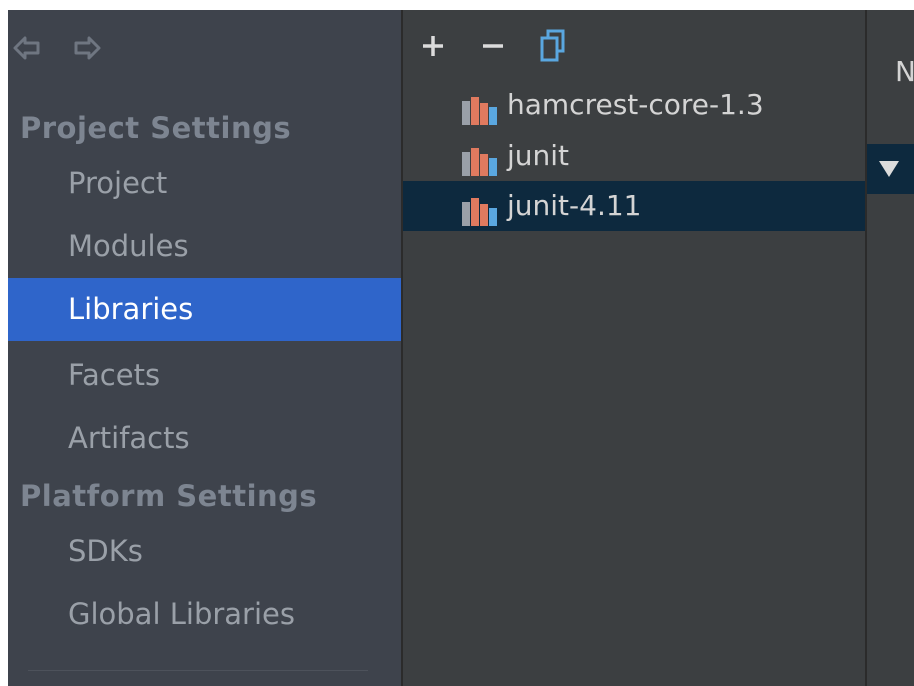  I want to click on sidebar-item-label: Modules, so click(128, 246).